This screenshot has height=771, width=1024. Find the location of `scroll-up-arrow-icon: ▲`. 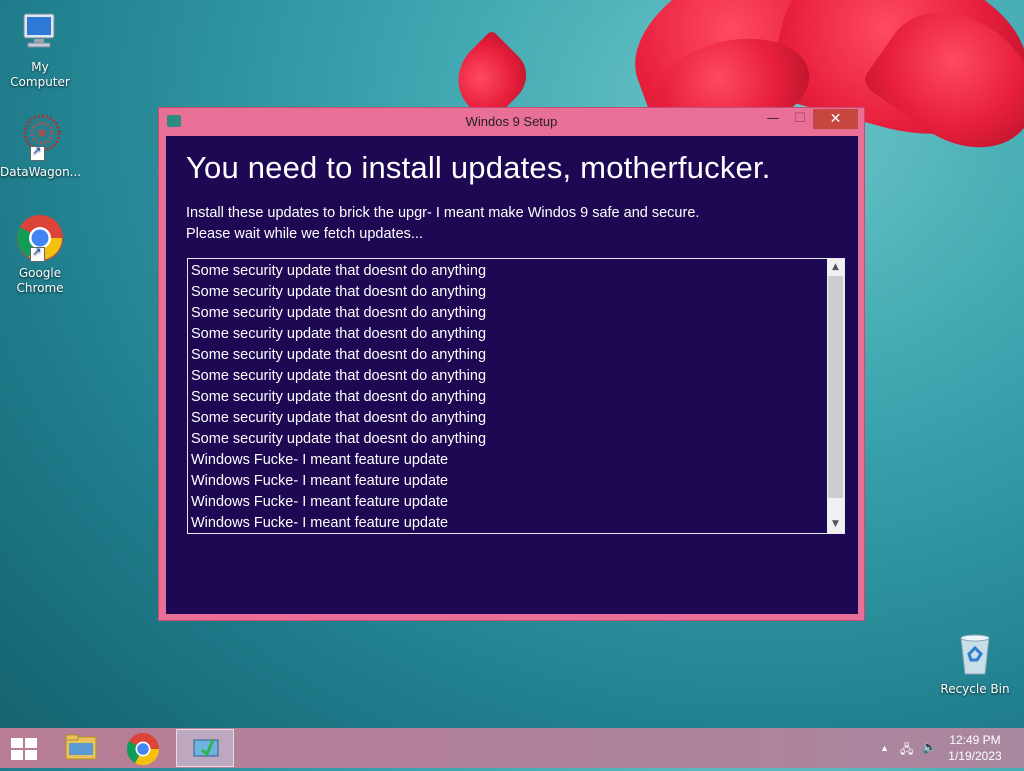

scroll-up-arrow-icon: ▲ is located at coordinates (835, 267).